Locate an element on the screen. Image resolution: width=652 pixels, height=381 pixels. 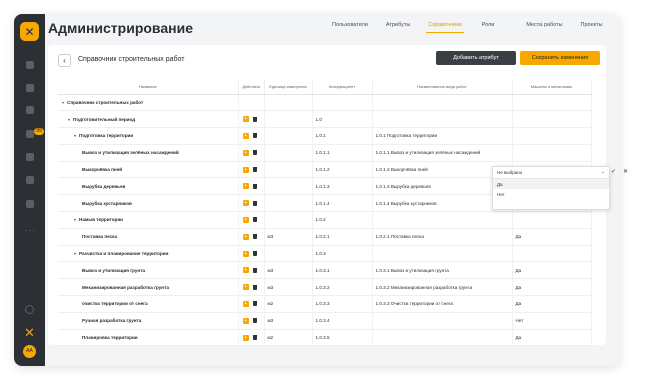
tab-projects: Проекты is located at coordinates (592, 27).